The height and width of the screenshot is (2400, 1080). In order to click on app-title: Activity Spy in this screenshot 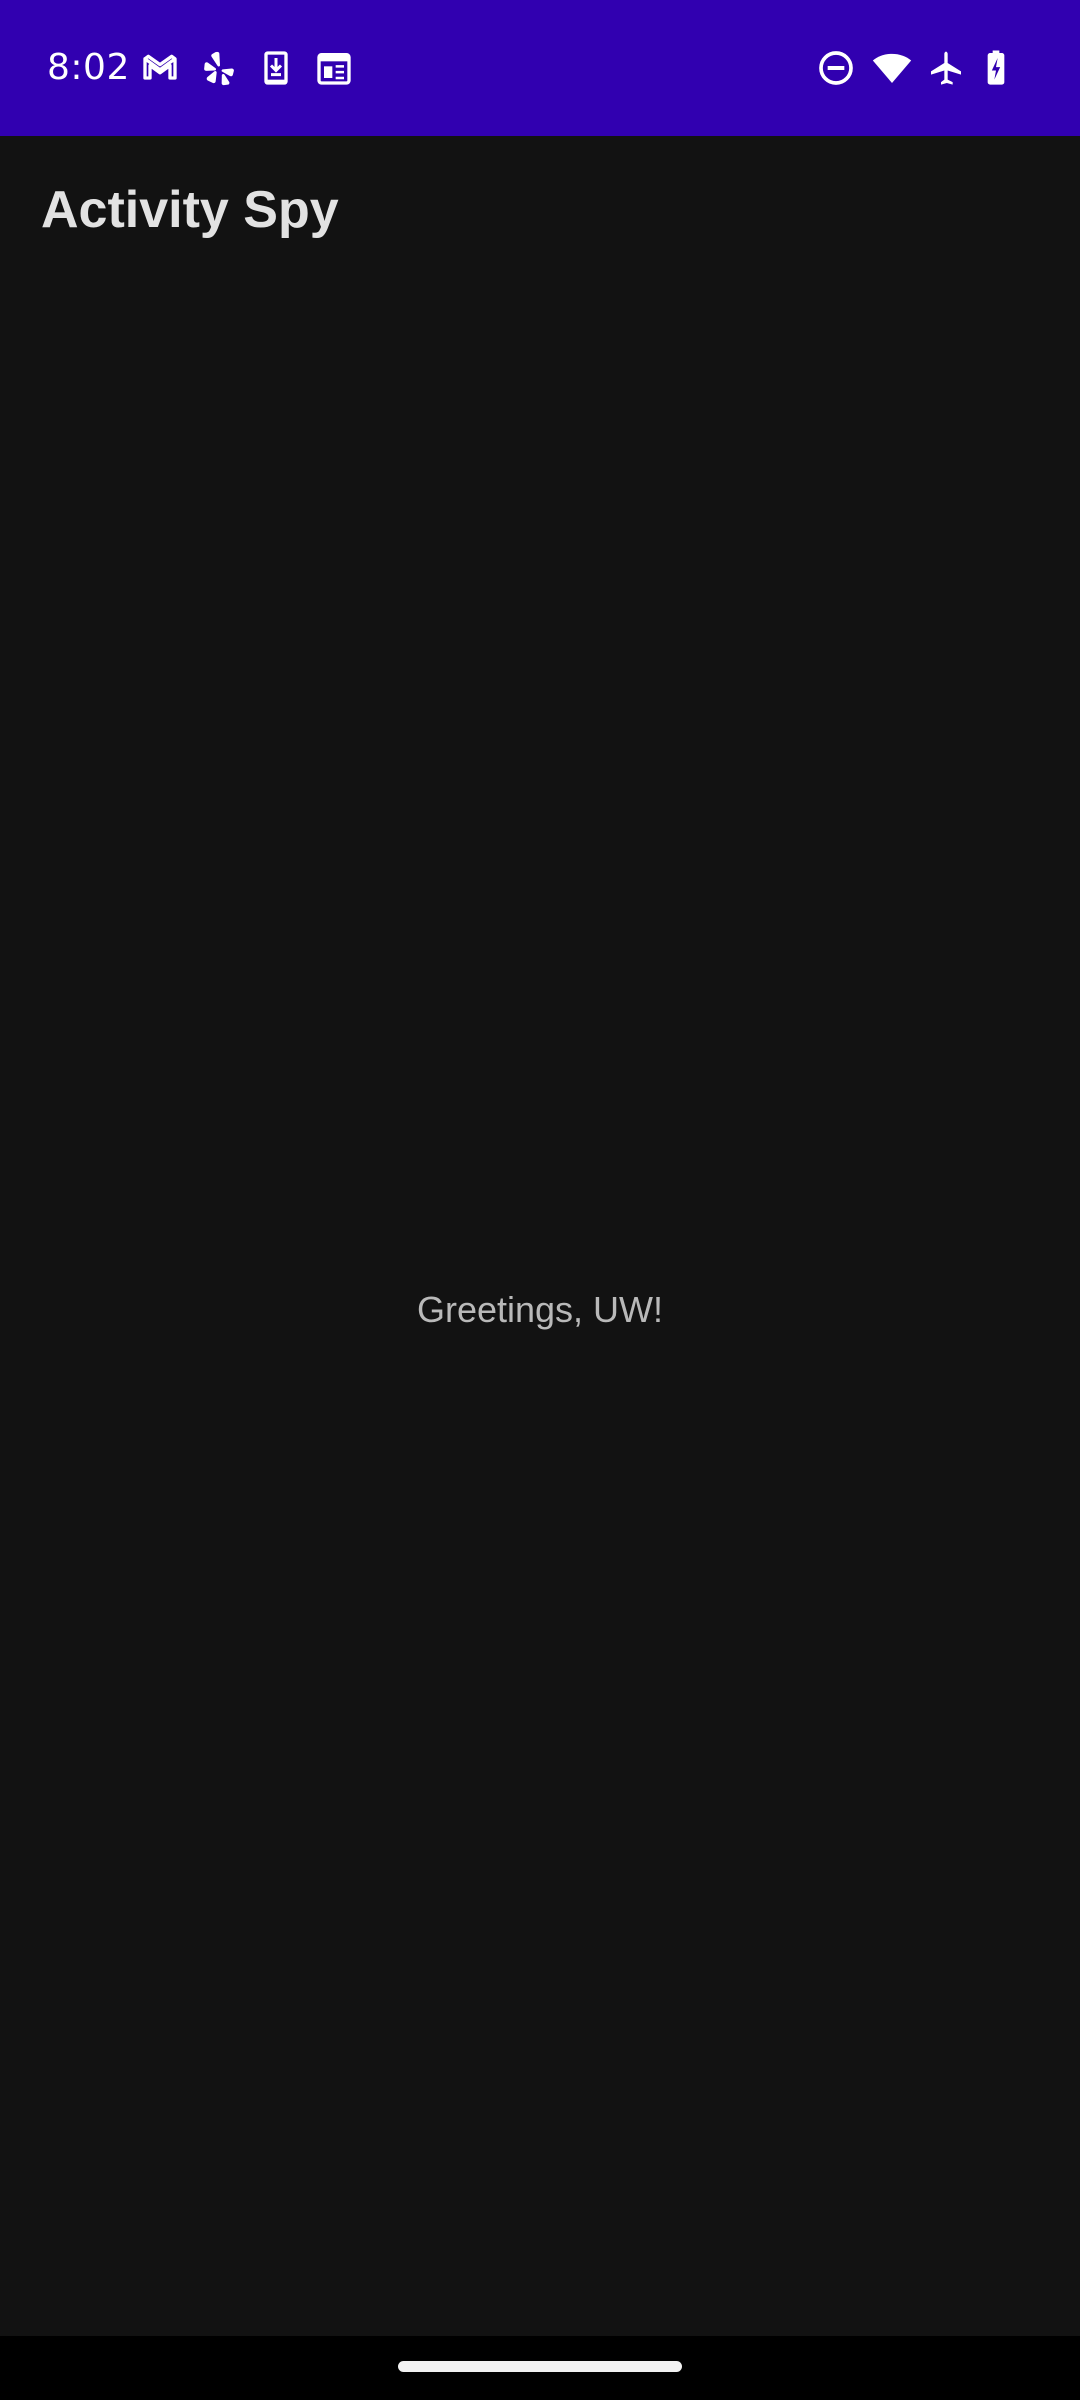, I will do `click(190, 210)`.